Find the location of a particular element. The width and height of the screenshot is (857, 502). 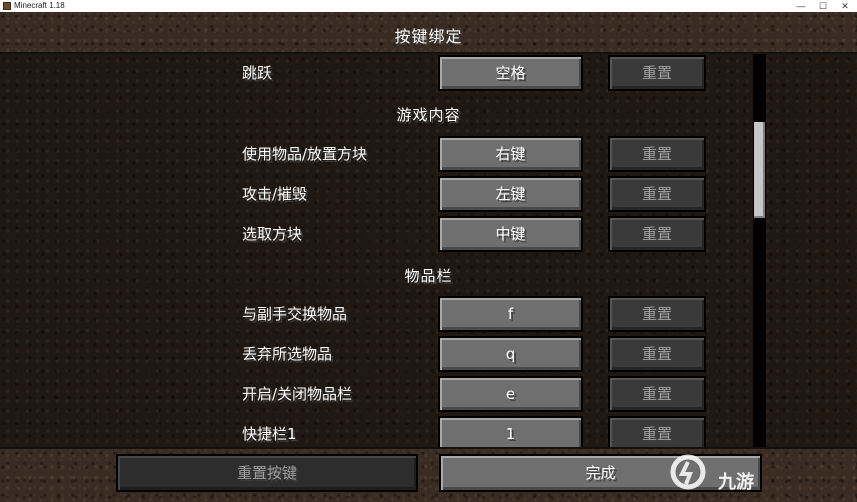

keybind-label: 丢弃所选物品 is located at coordinates (287, 354).